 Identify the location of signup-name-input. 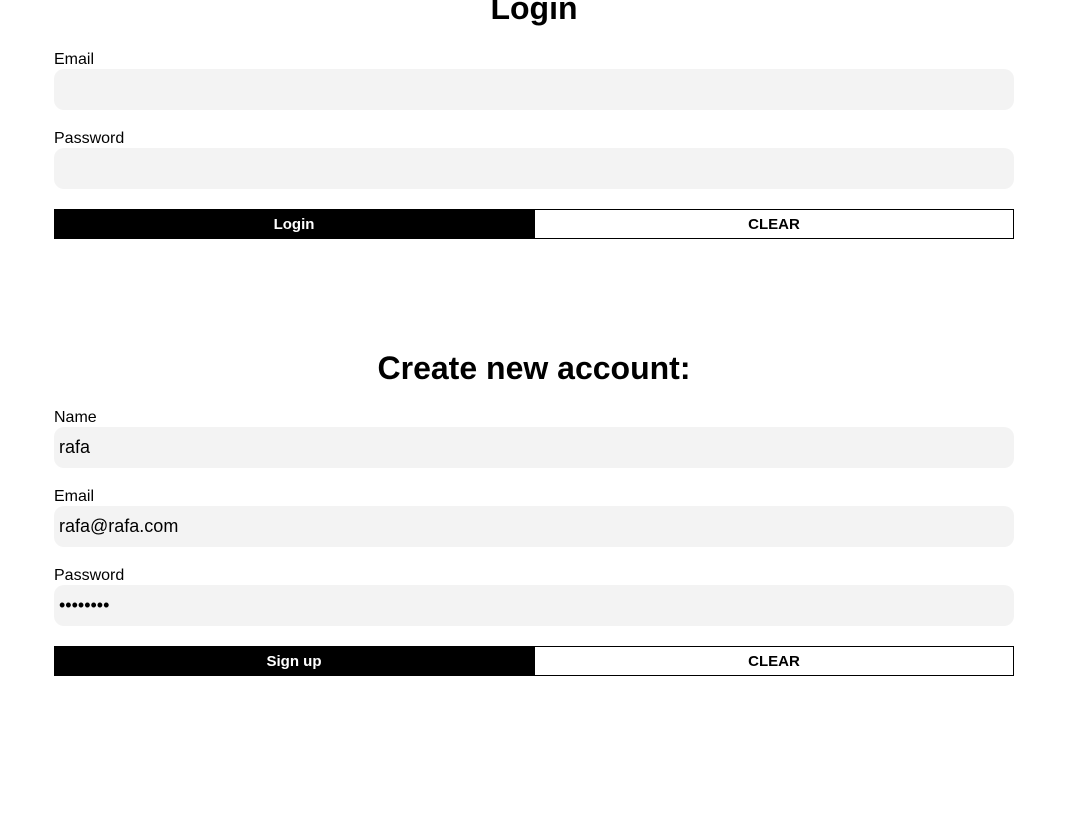
(534, 447).